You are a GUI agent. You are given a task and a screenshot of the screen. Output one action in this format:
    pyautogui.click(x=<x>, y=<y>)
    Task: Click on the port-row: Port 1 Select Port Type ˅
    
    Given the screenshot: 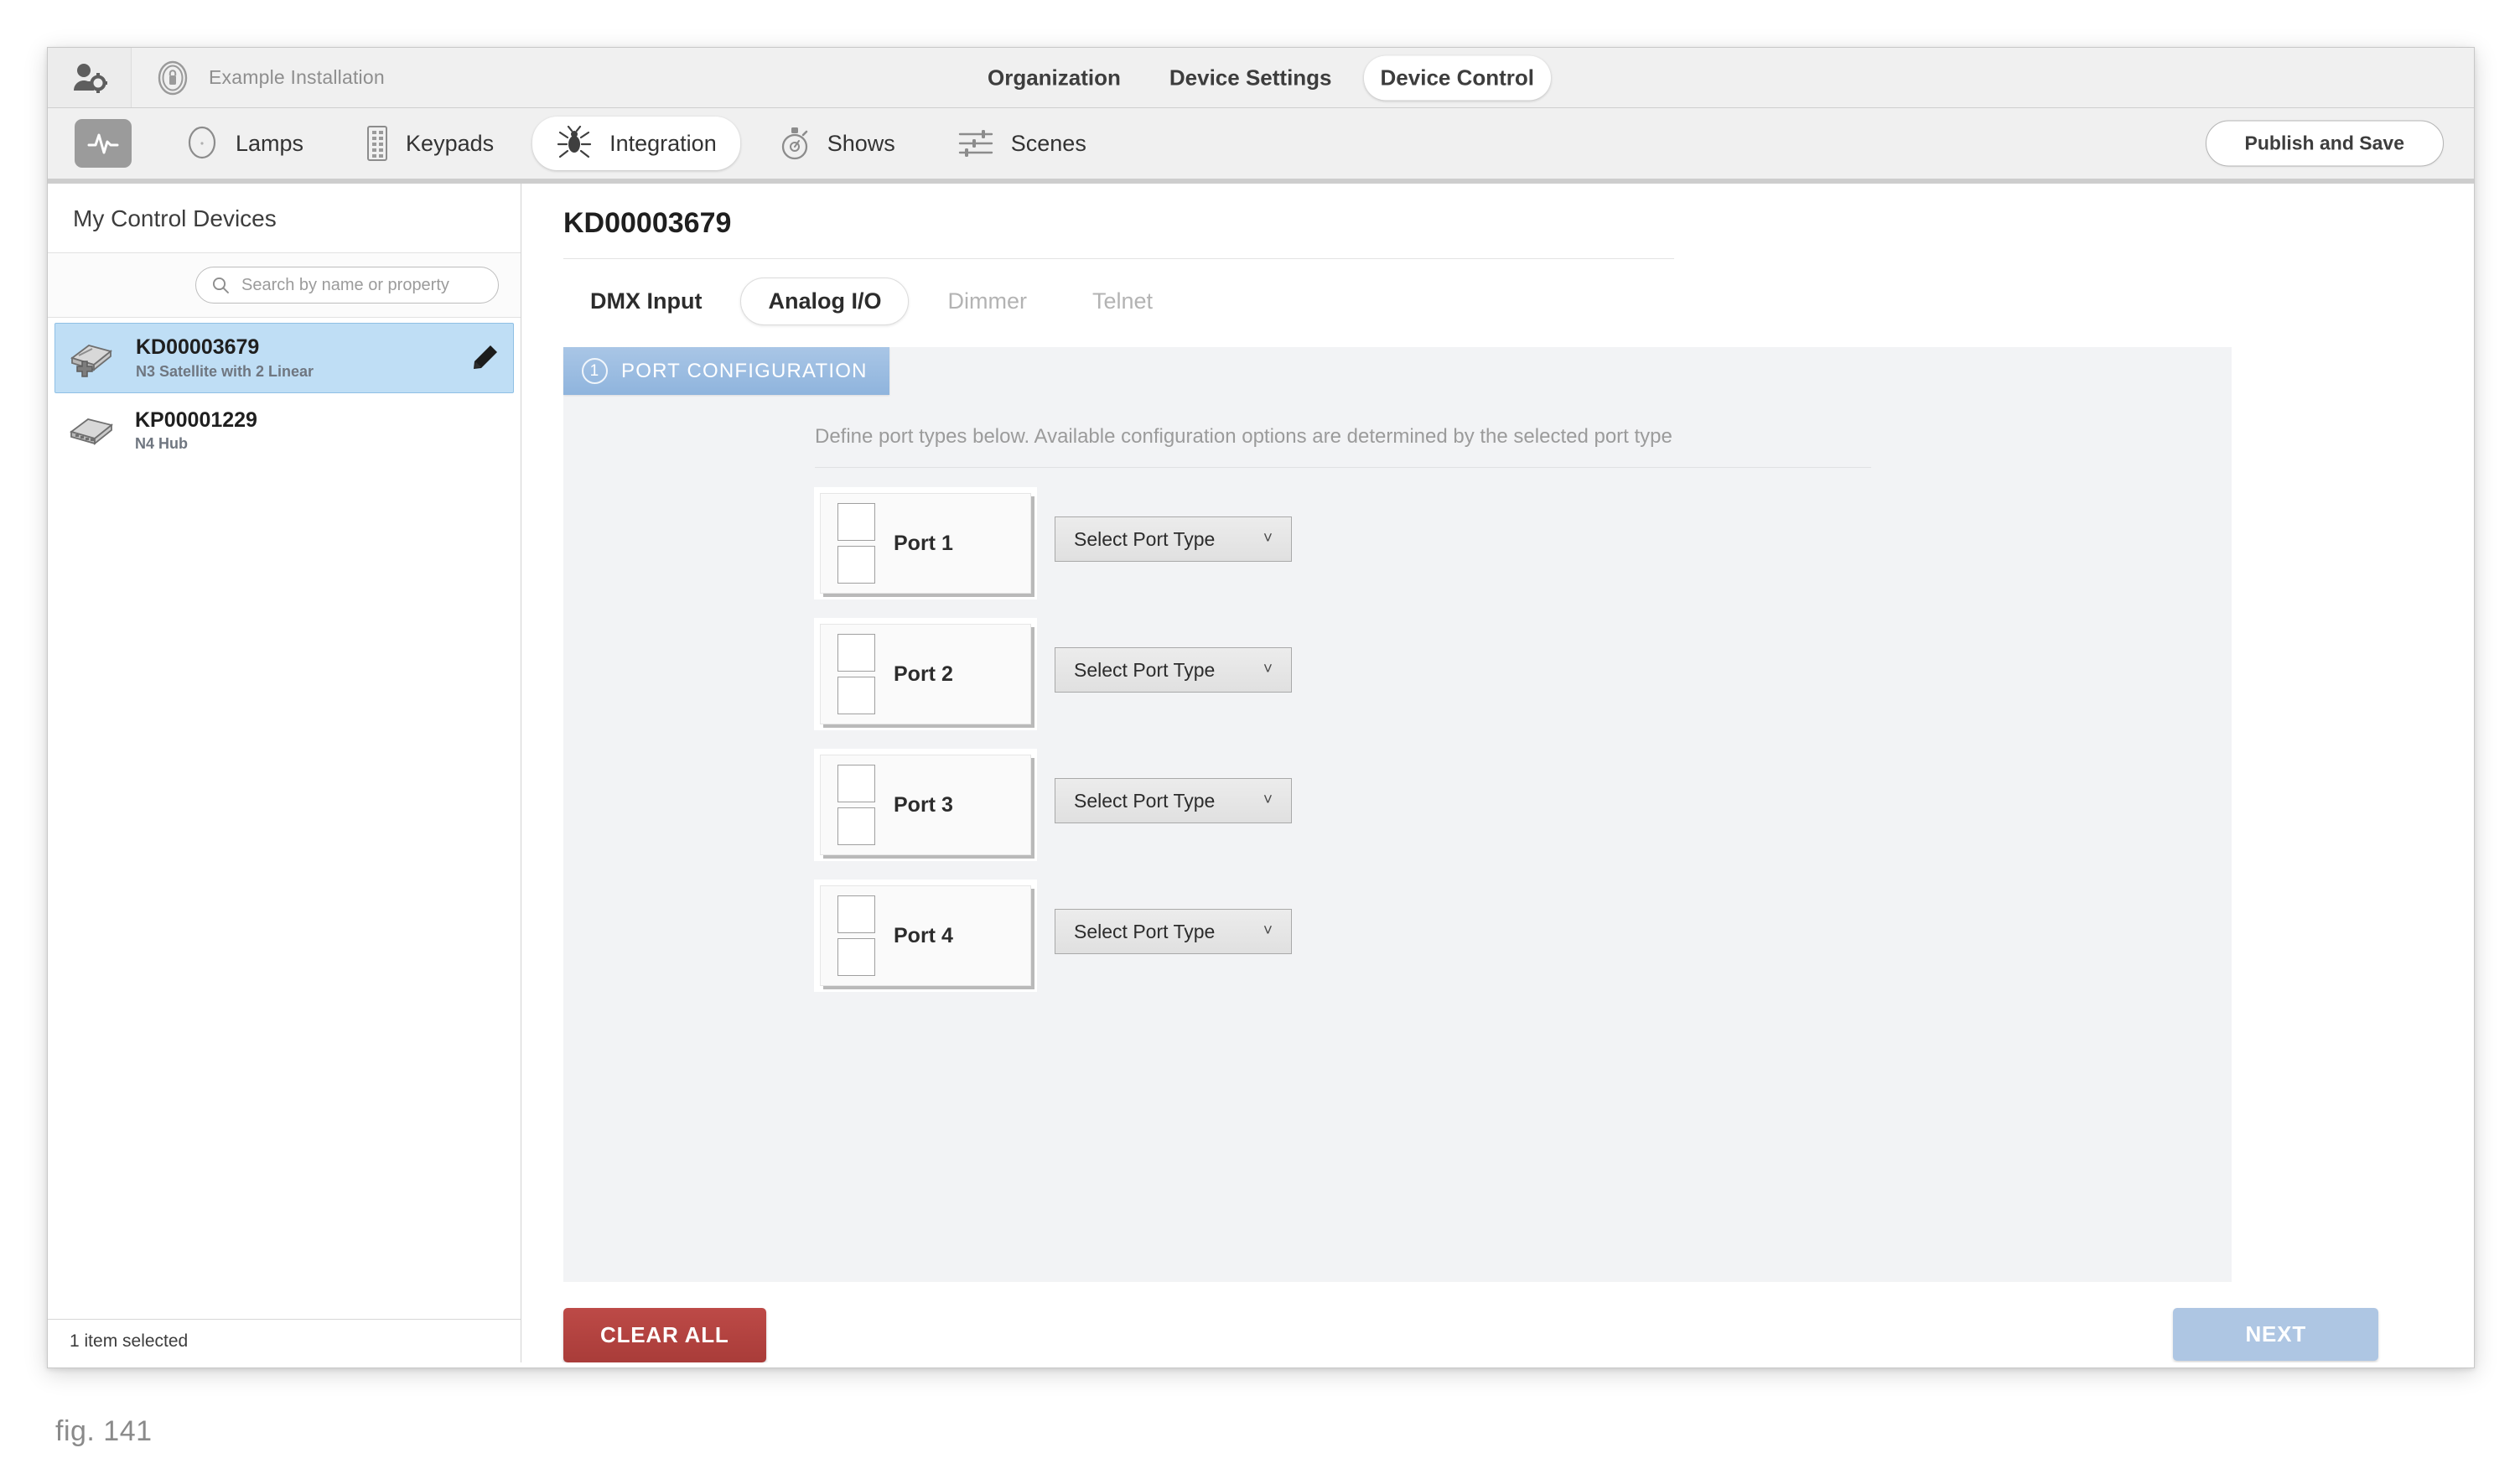 What is the action you would take?
    pyautogui.click(x=1526, y=543)
    